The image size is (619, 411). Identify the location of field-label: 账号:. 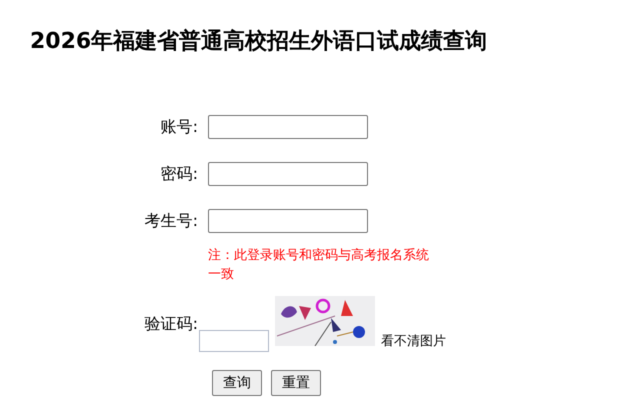
(179, 127).